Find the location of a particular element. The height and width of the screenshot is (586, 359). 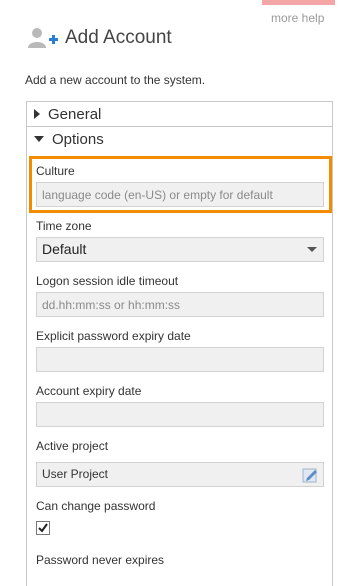

general-section-header: General is located at coordinates (179, 114).